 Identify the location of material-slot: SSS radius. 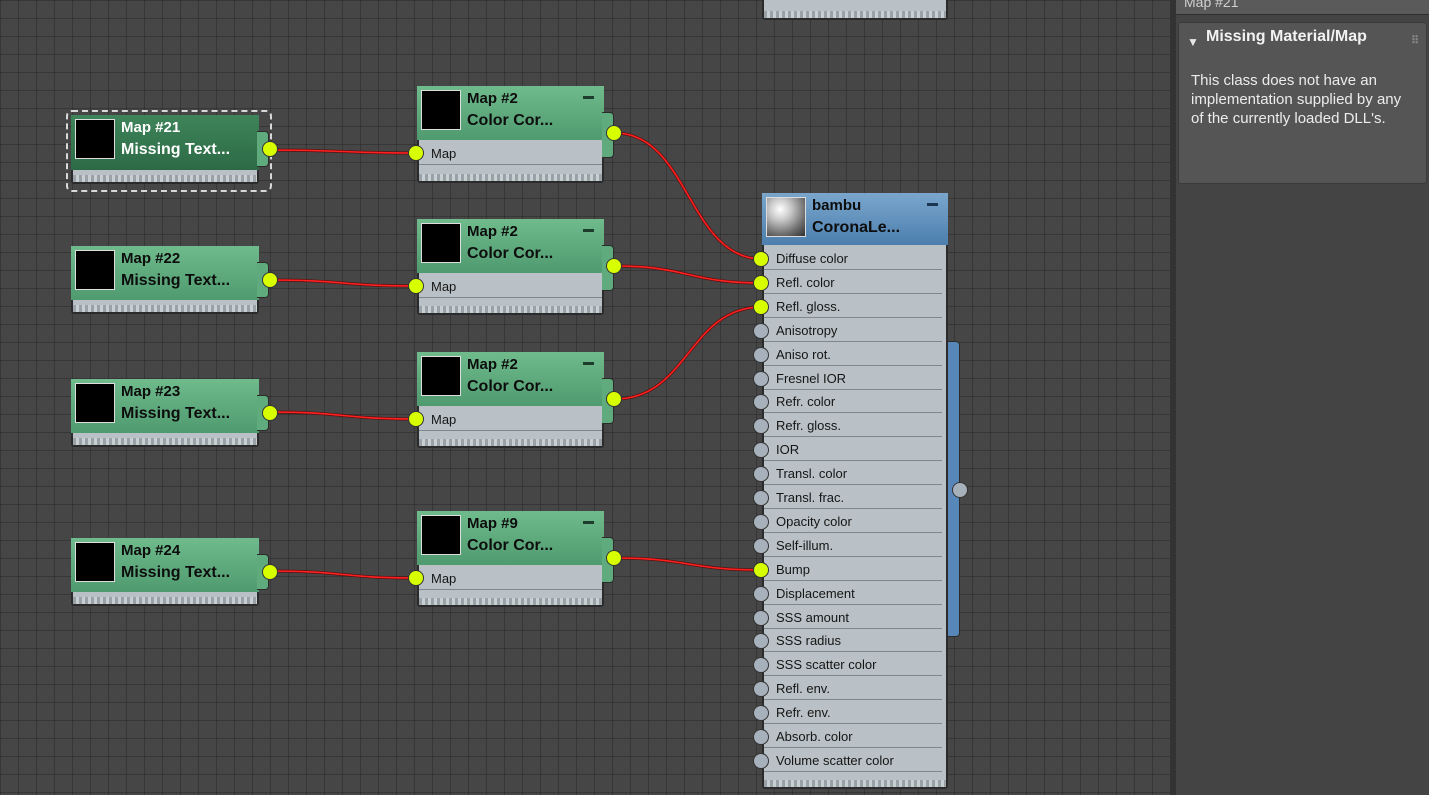
(853, 641).